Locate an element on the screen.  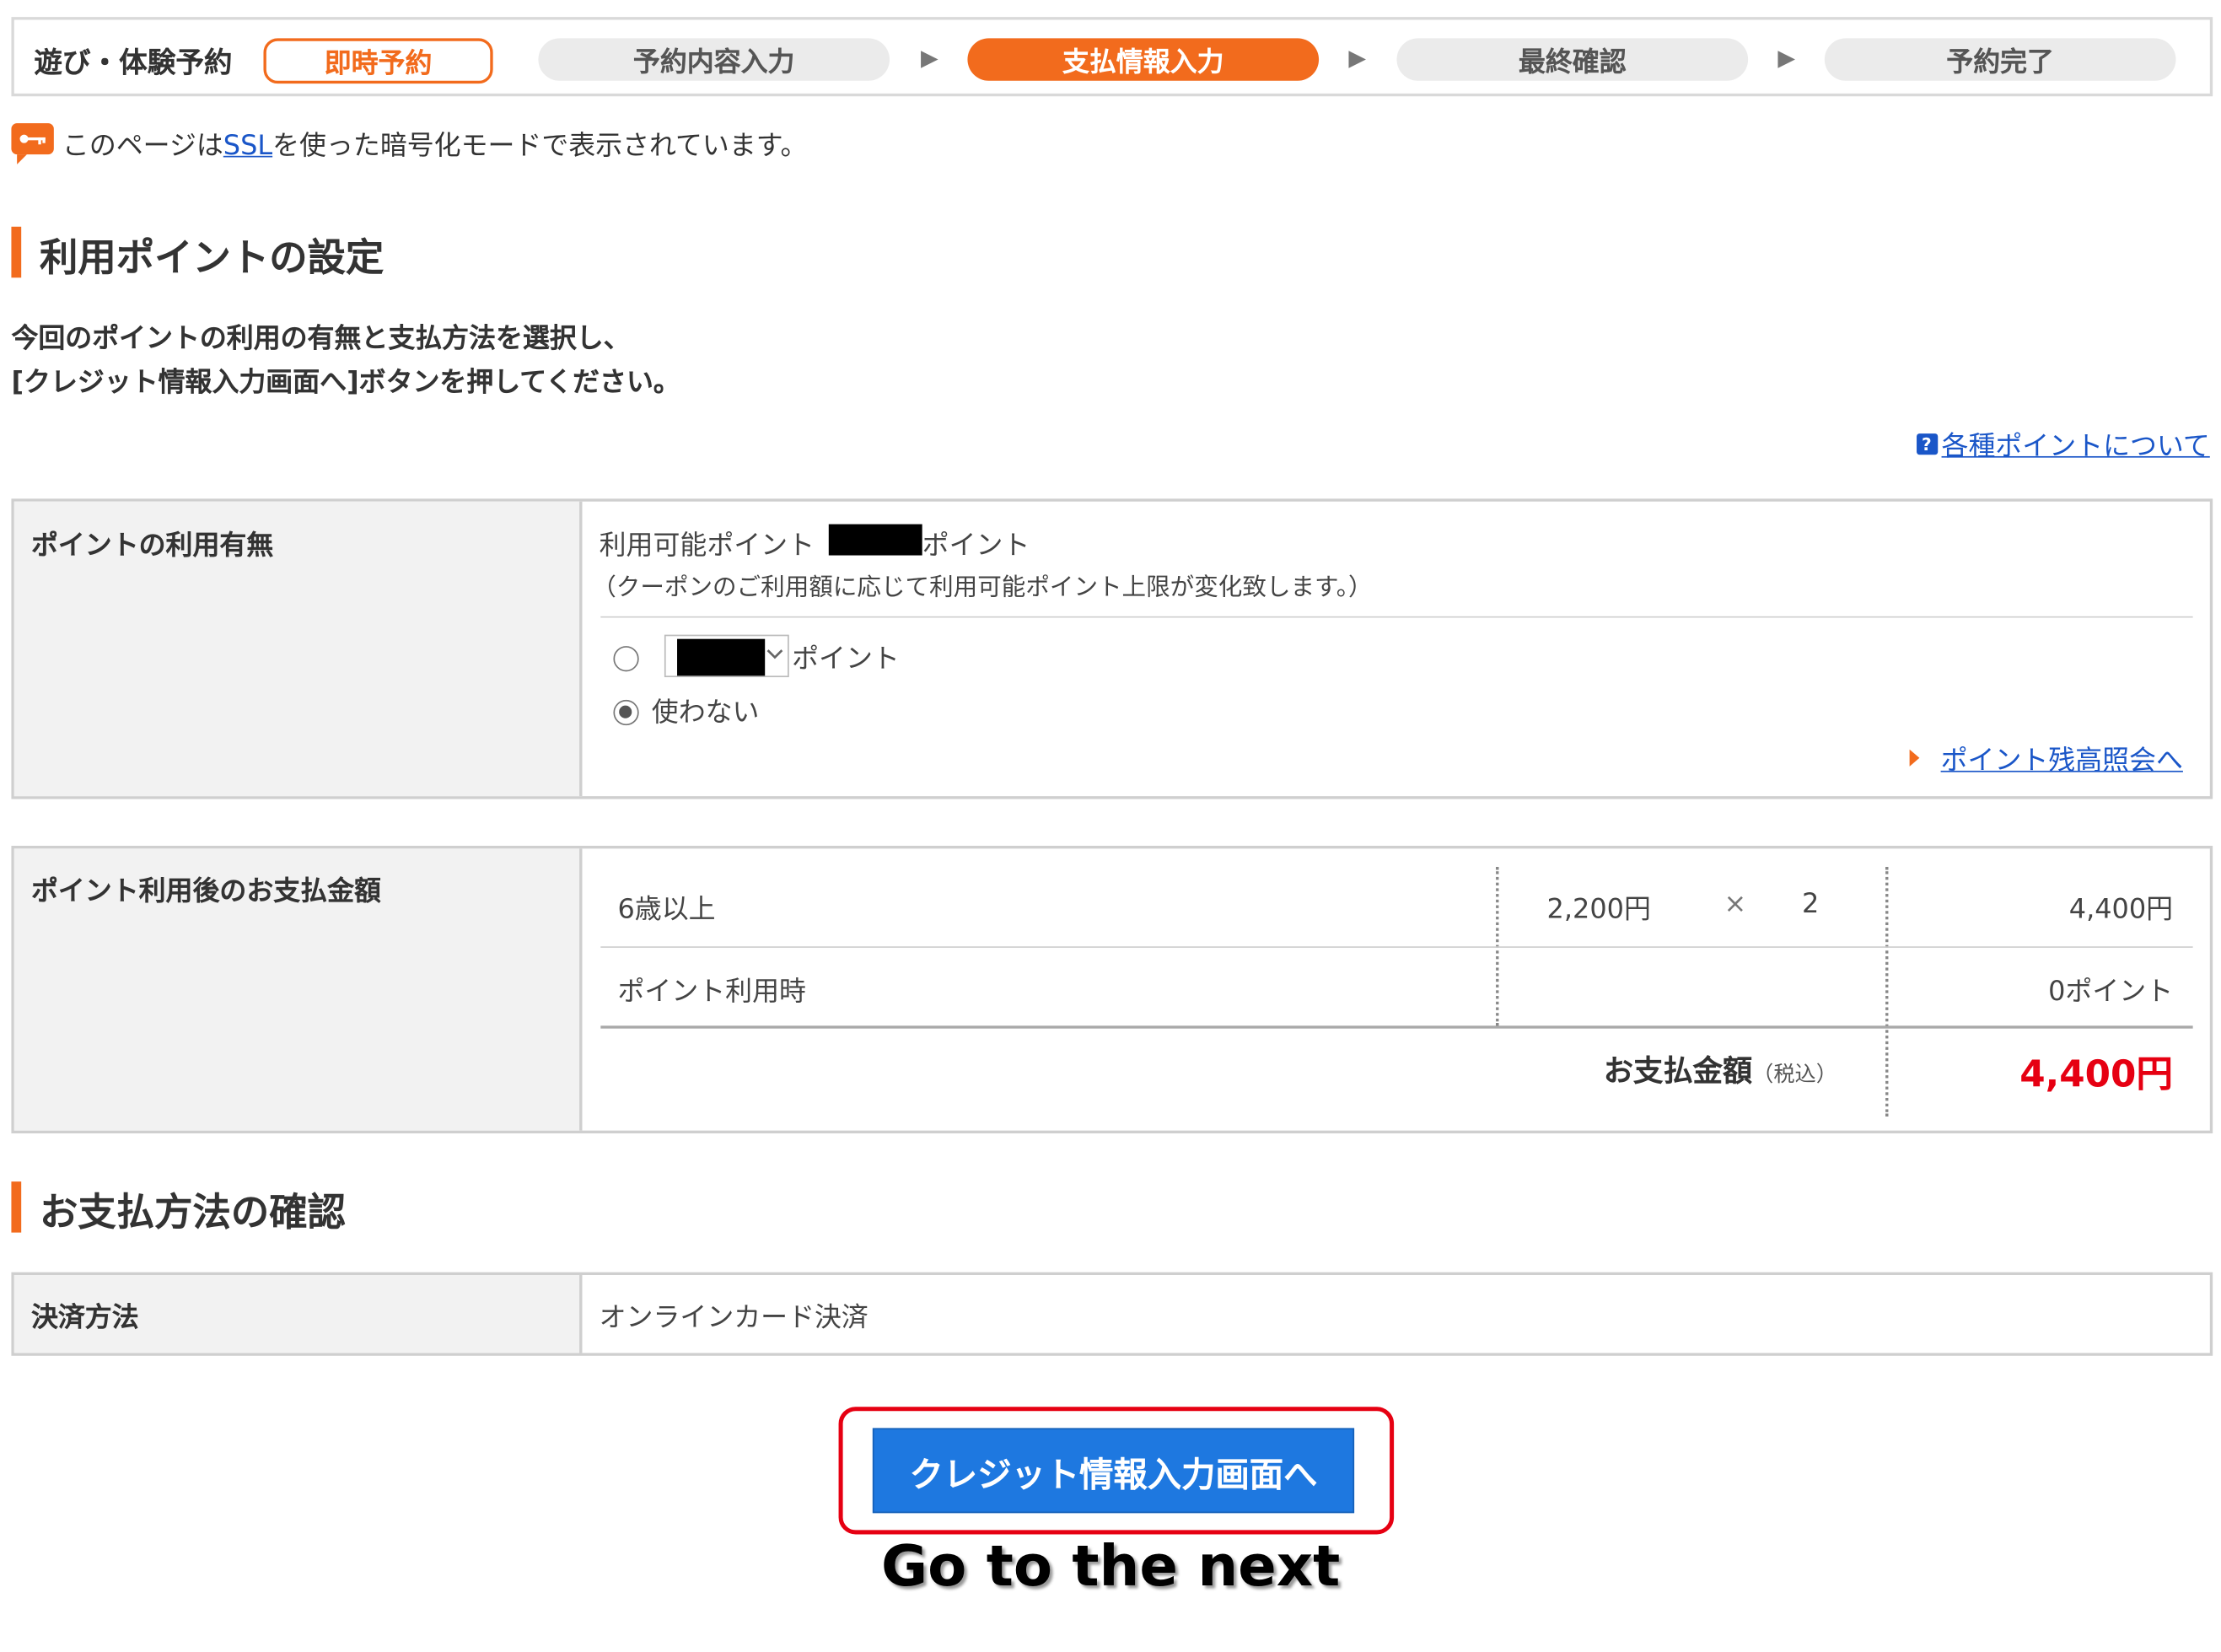
instruction-line: 今回のポイントの利用の有無と支払方法を選択し、 is located at coordinates (321, 339).